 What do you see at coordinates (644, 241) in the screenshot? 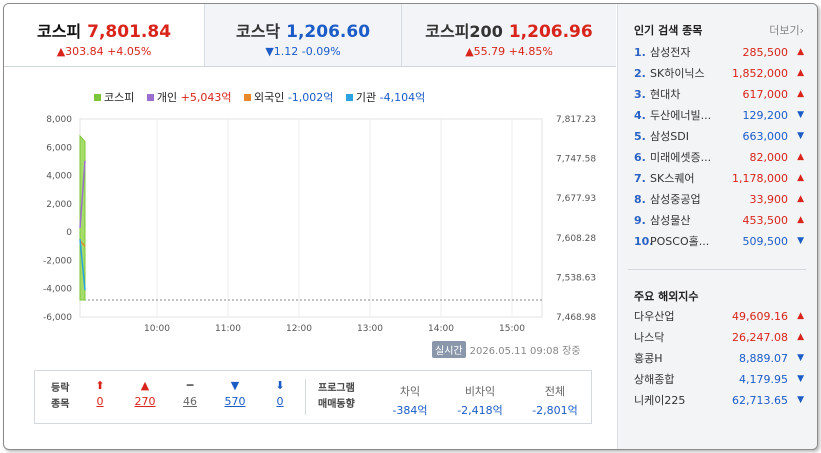
I see `rank: 10.` at bounding box center [644, 241].